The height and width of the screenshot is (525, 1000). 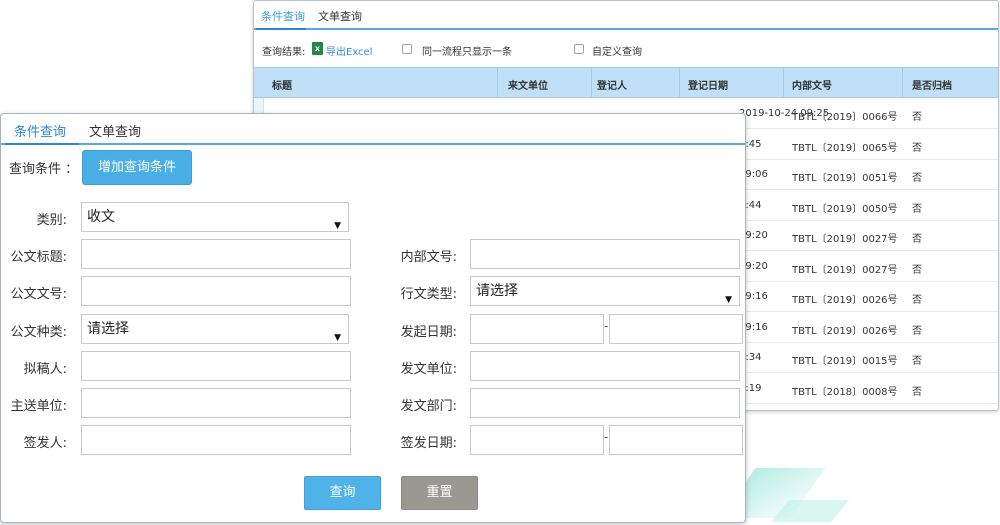 I want to click on result-label: 查询结果:, so click(x=284, y=52).